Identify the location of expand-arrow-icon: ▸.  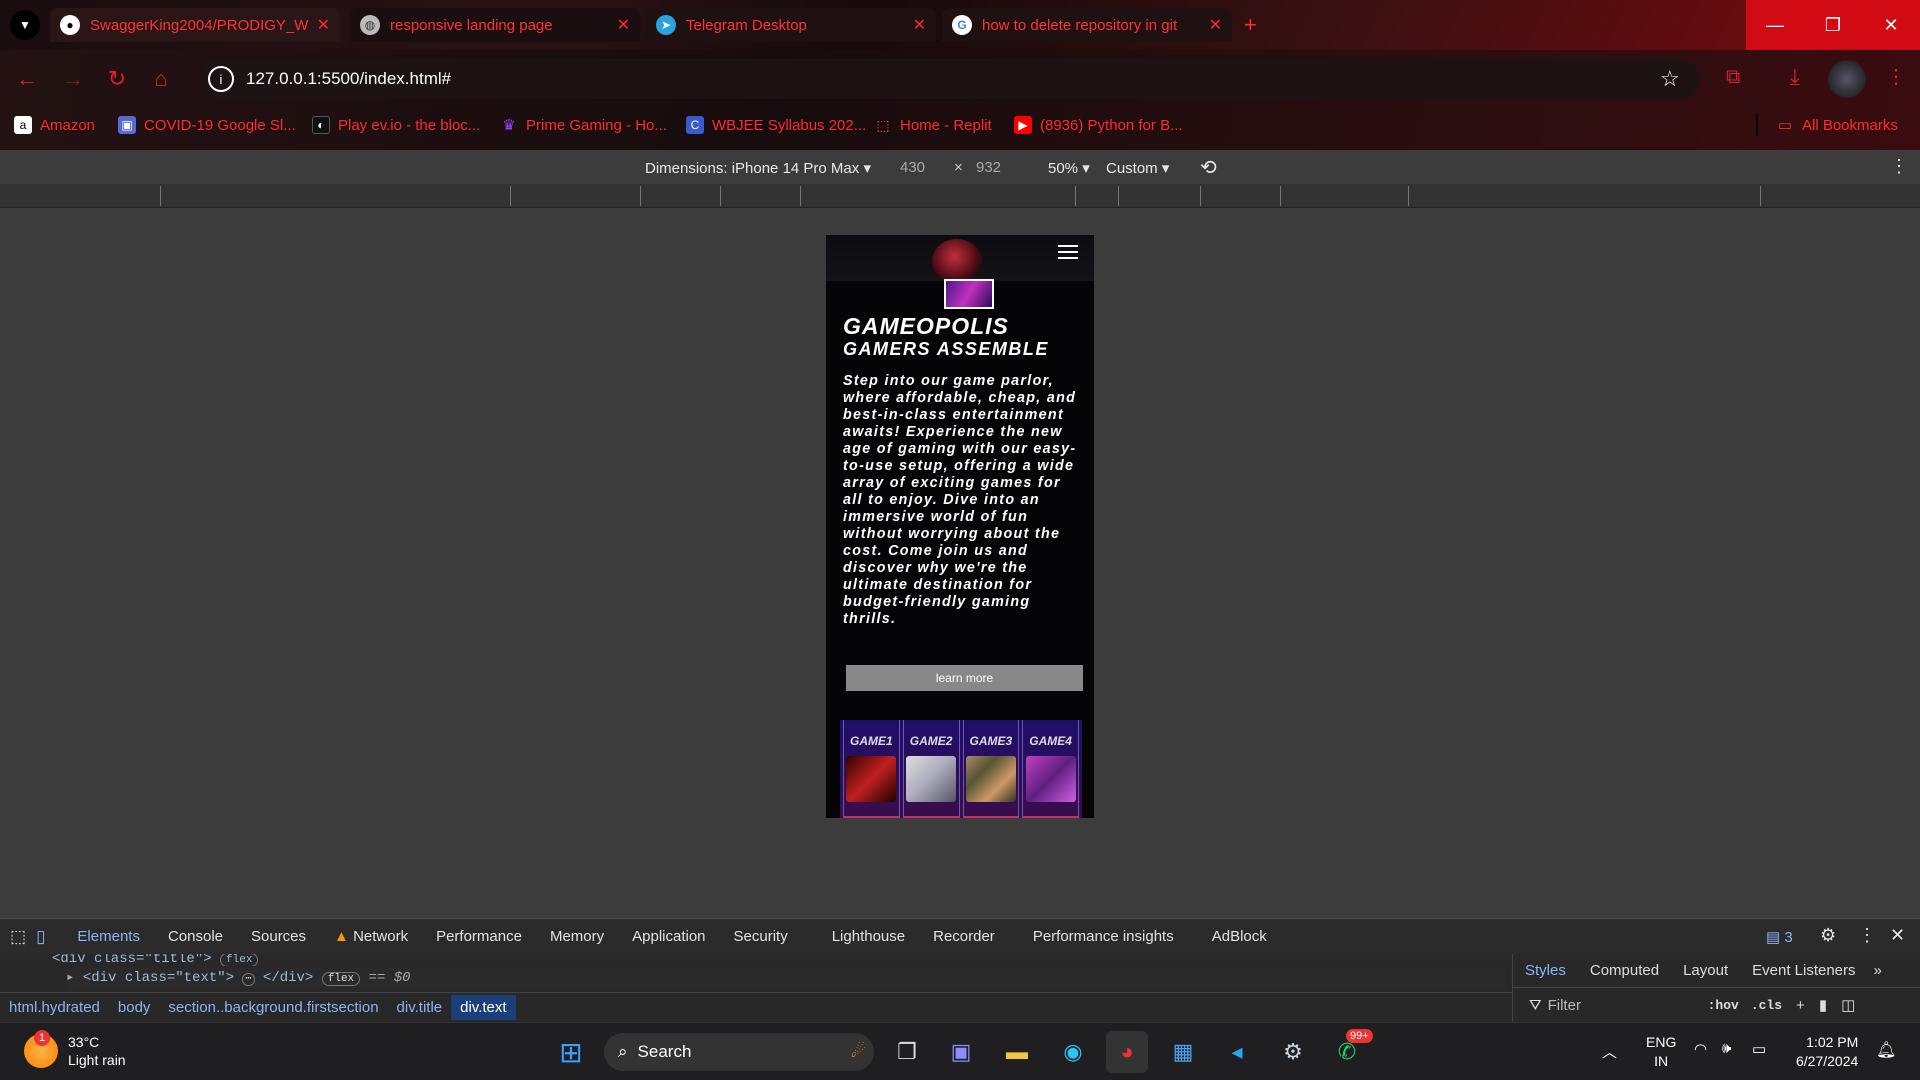
(70, 978).